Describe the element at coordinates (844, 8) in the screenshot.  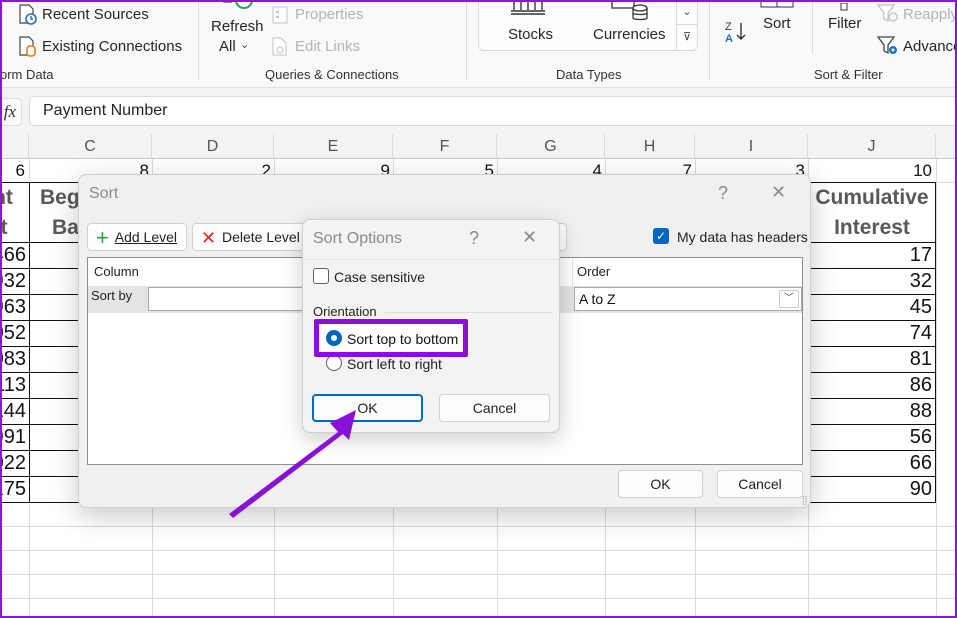
I see `filter-icon` at that location.